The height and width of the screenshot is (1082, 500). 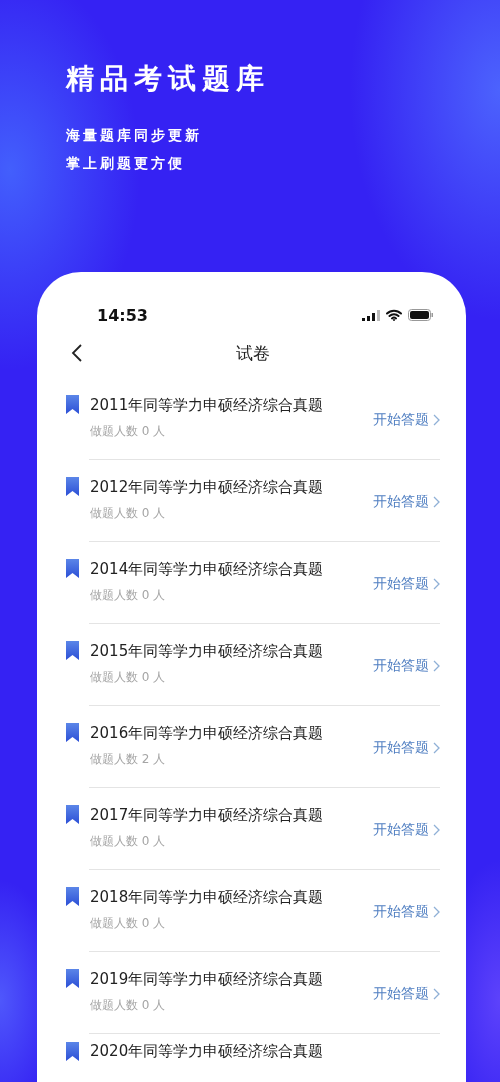 What do you see at coordinates (231, 569) in the screenshot?
I see `paper-title: 2014年同等学力申硕经济综合真题` at bounding box center [231, 569].